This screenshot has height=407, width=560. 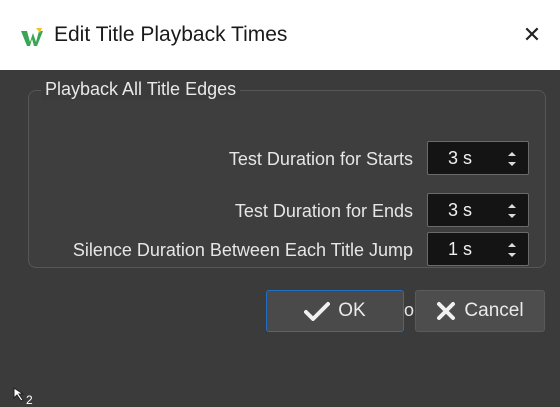 I want to click on ok-button: OK, so click(x=335, y=311).